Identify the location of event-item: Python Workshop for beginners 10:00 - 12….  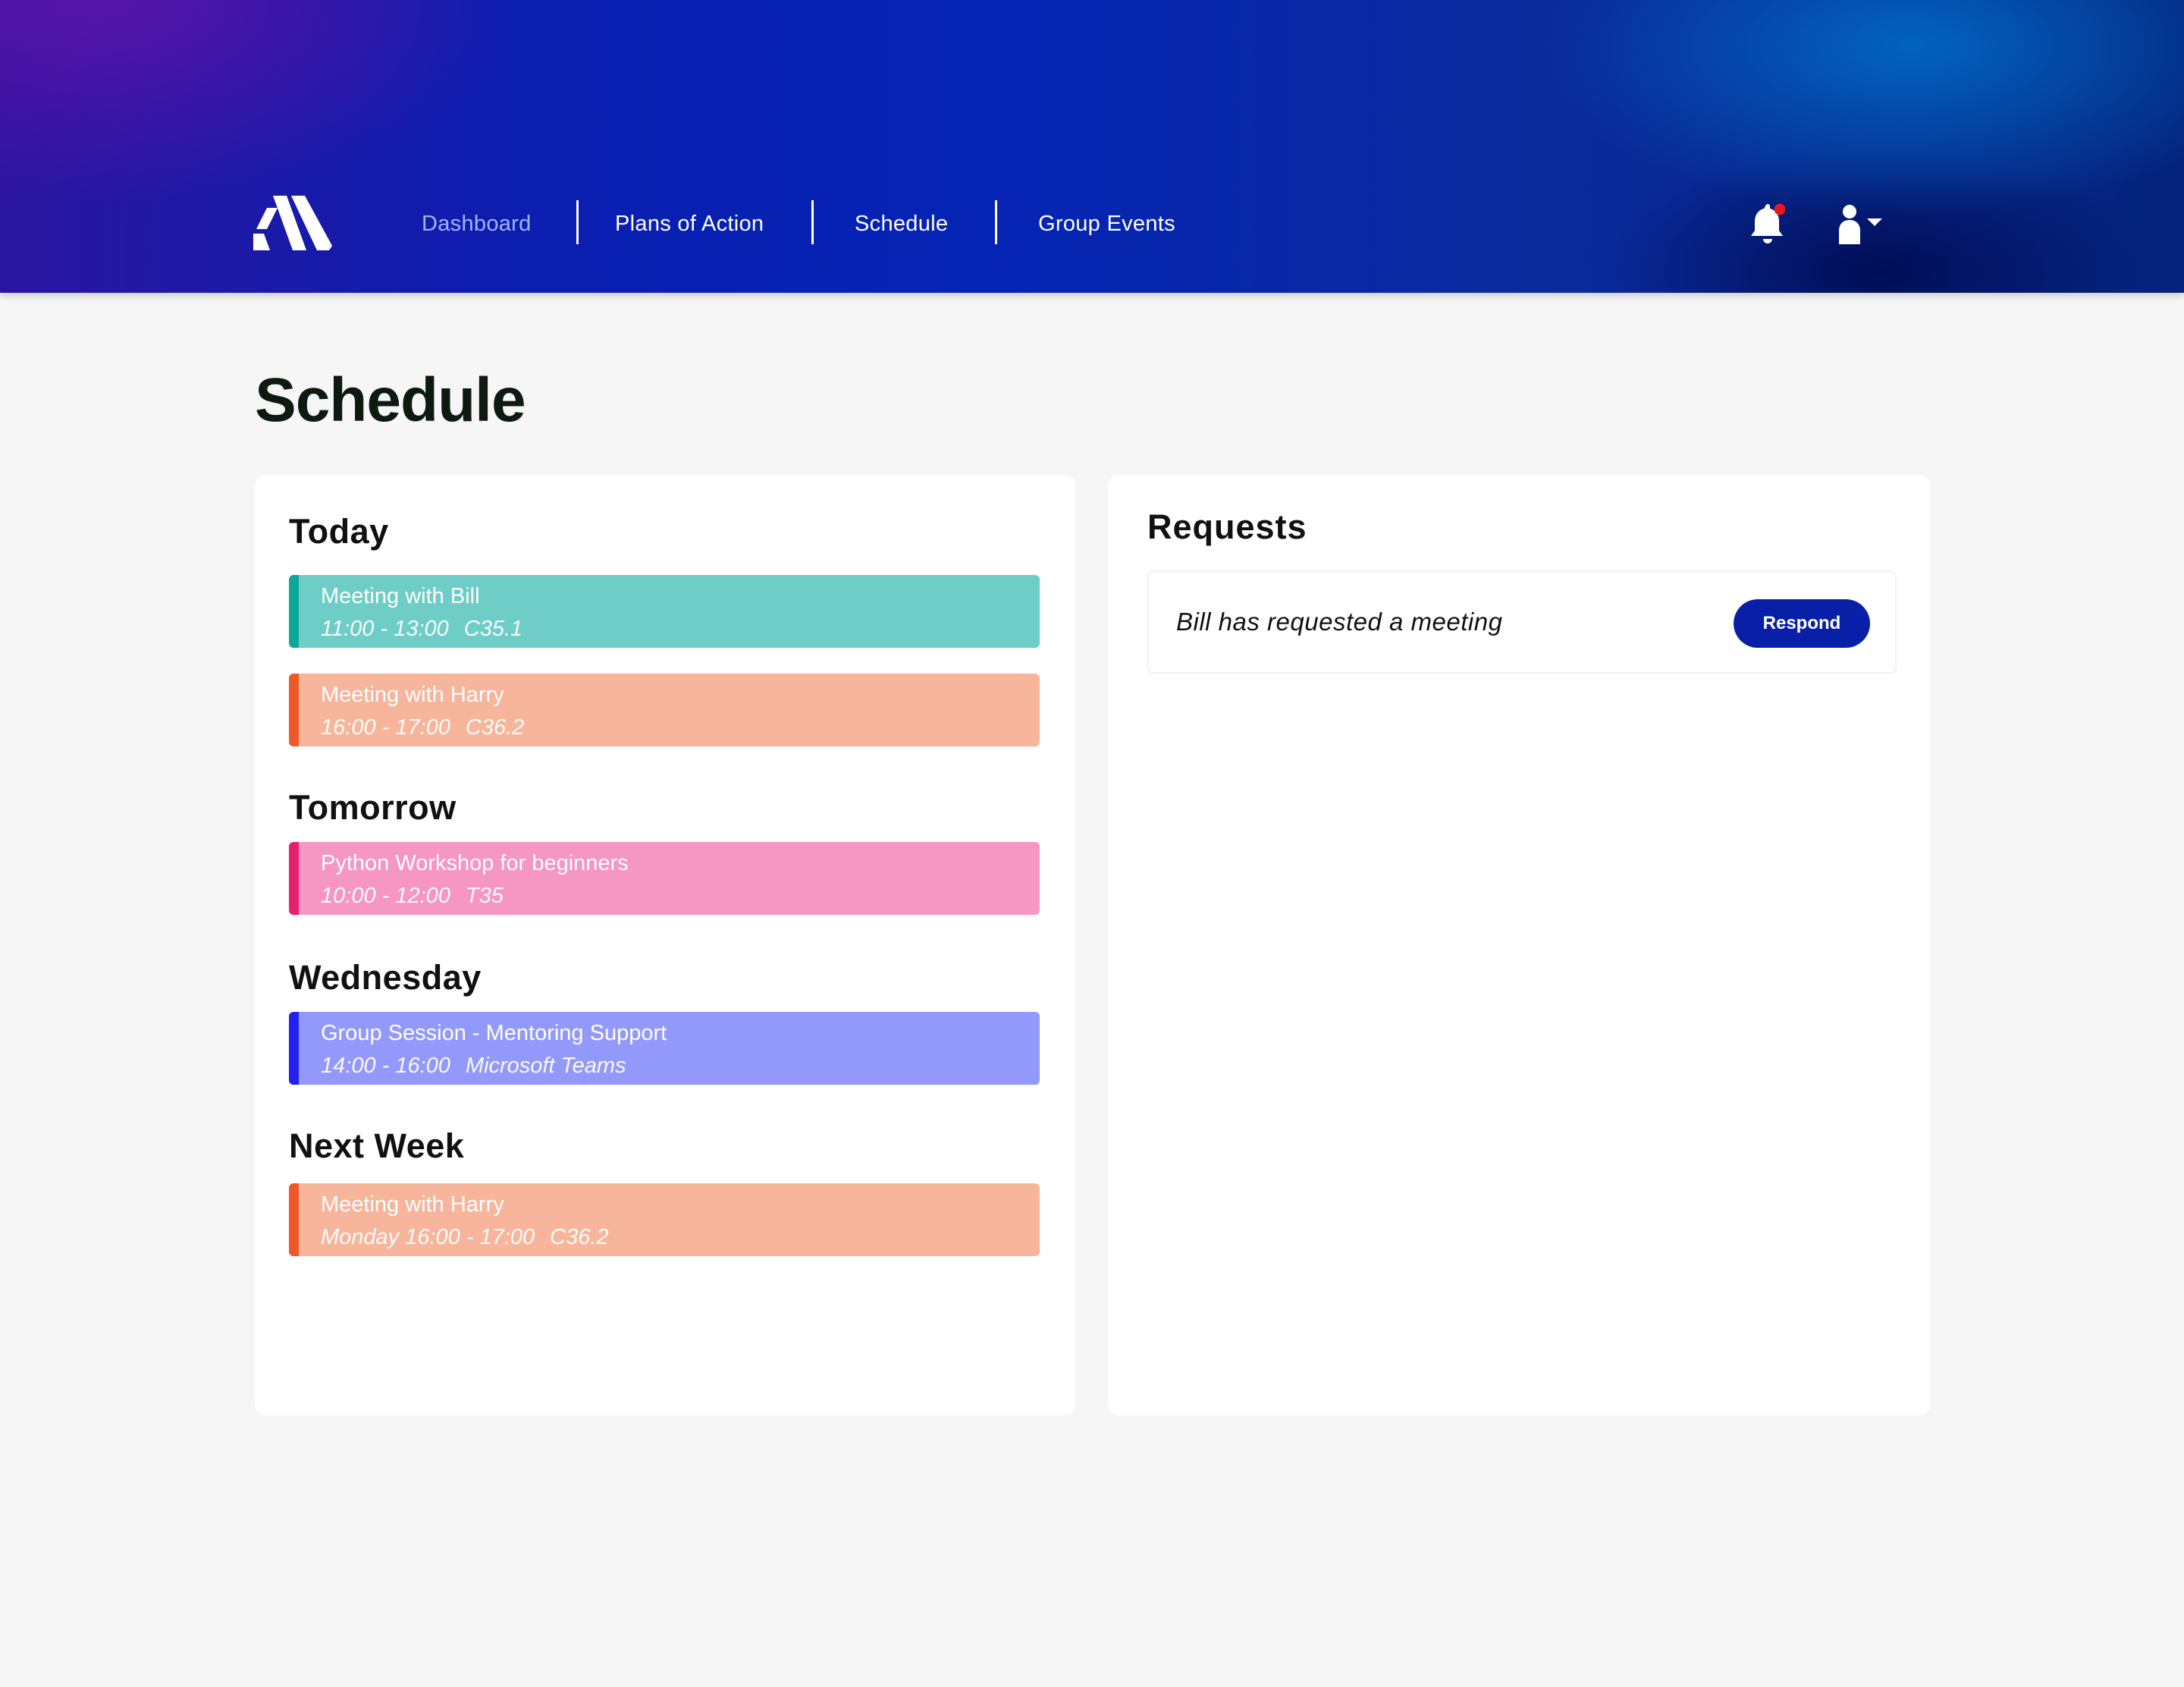
(664, 878).